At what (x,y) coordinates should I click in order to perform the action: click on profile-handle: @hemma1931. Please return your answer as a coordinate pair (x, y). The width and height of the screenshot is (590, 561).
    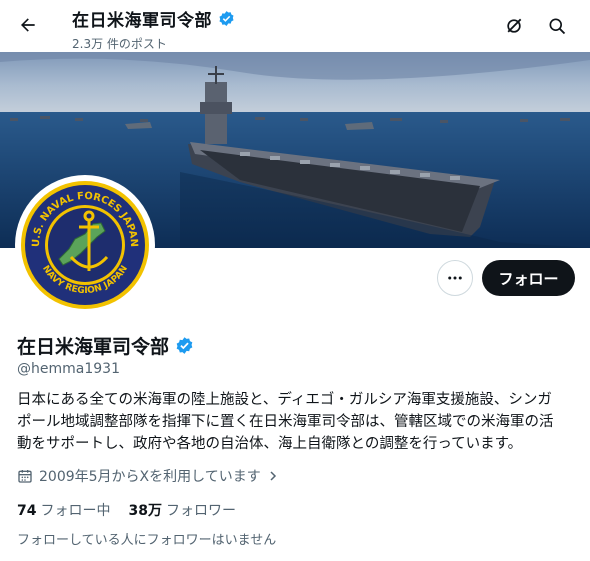
    Looking at the image, I should click on (68, 369).